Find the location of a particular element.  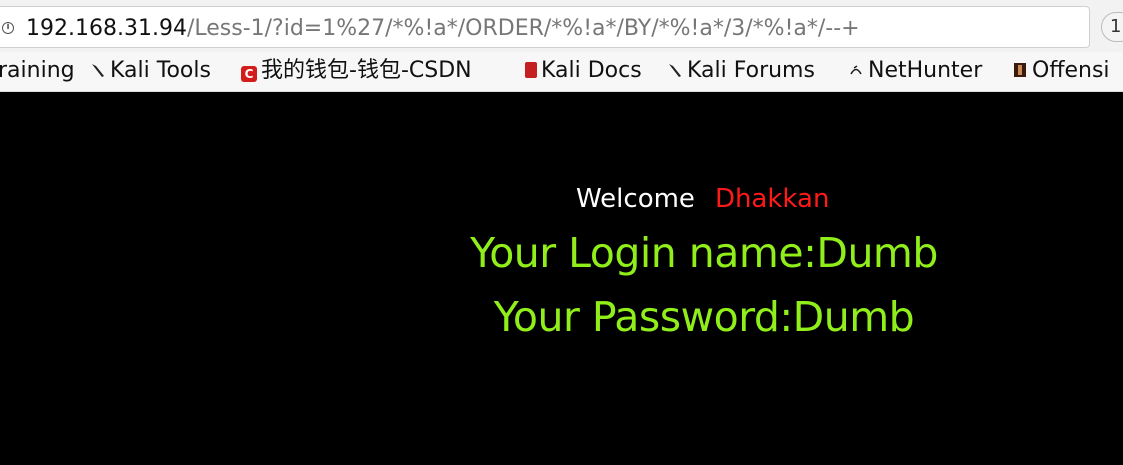

bookmark-csdn: C 我的钱包-钱包-CSDN is located at coordinates (356, 71).